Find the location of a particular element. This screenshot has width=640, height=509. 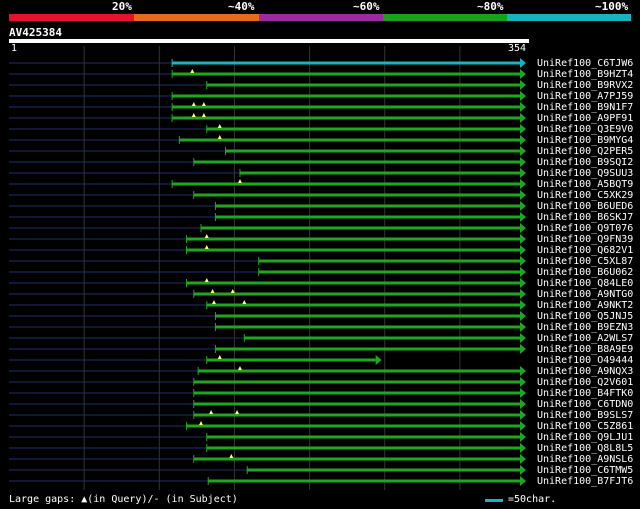

hit-label: UniRef100_B9HZT4 is located at coordinates (585, 74).